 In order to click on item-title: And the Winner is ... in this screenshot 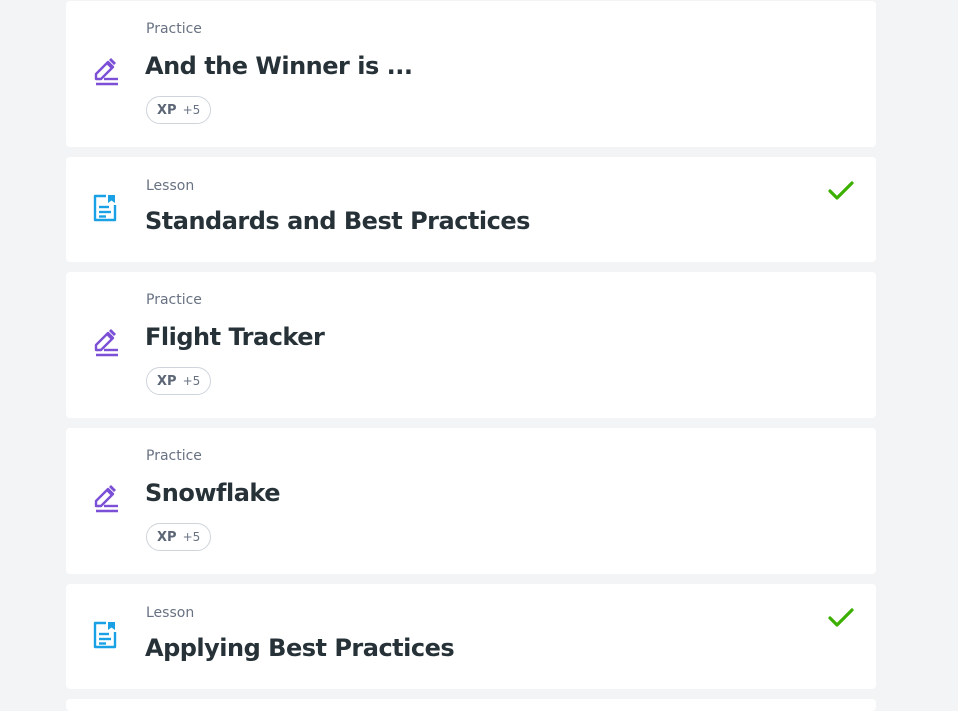, I will do `click(279, 66)`.